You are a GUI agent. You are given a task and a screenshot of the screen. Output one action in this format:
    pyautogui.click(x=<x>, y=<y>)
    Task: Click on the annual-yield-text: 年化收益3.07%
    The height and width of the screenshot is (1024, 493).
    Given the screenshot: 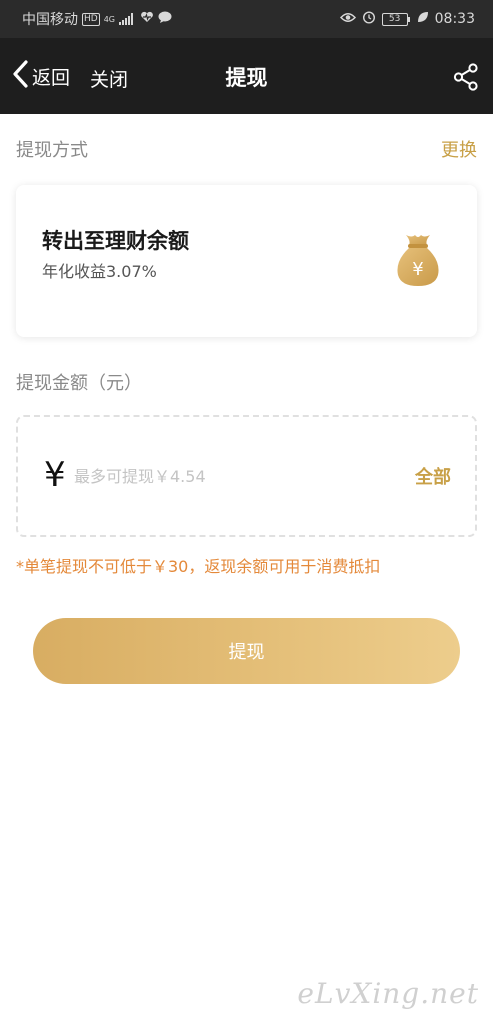 What is the action you would take?
    pyautogui.click(x=99, y=271)
    